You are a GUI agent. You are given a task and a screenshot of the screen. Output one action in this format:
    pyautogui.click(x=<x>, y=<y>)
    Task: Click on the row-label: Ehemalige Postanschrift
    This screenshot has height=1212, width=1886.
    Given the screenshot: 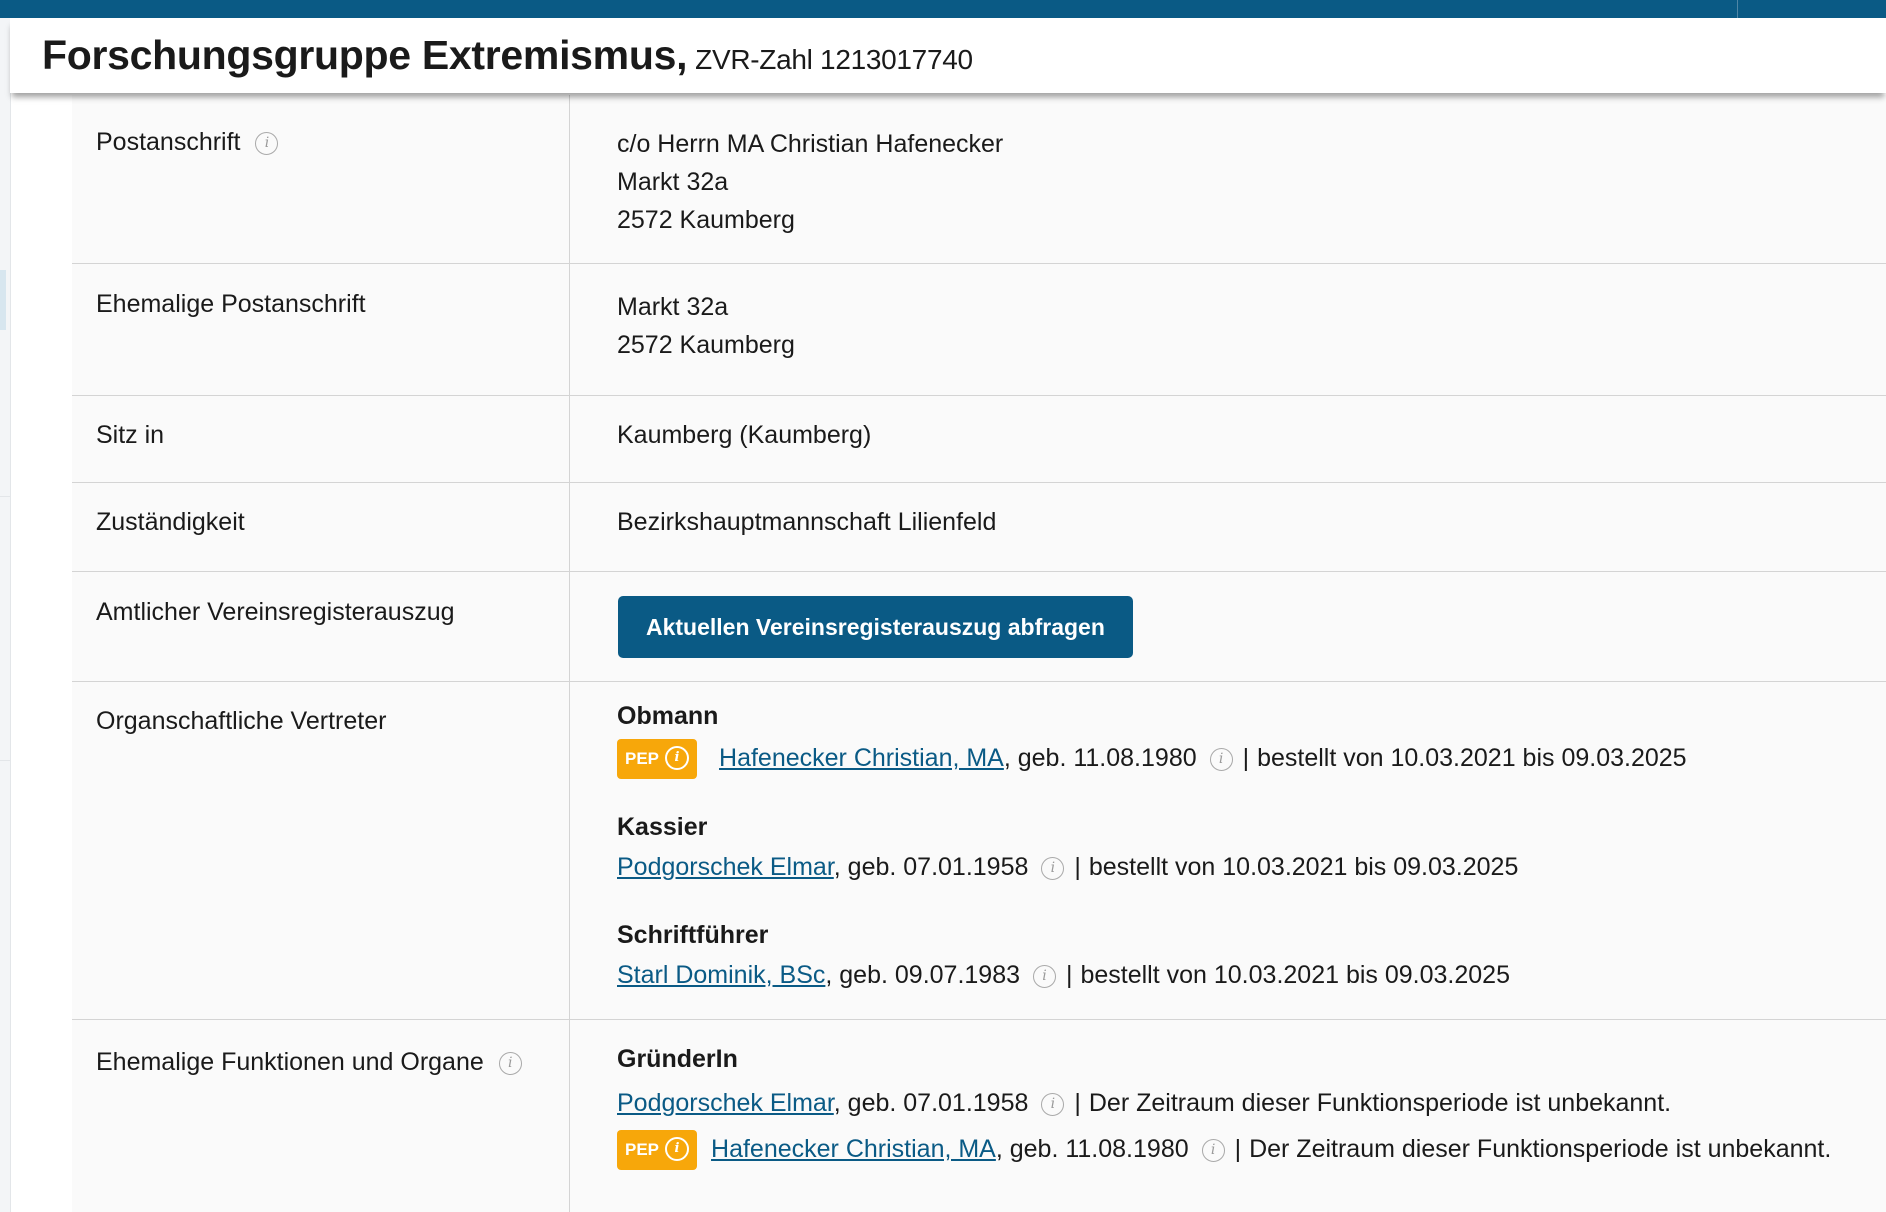 What is the action you would take?
    pyautogui.click(x=231, y=304)
    